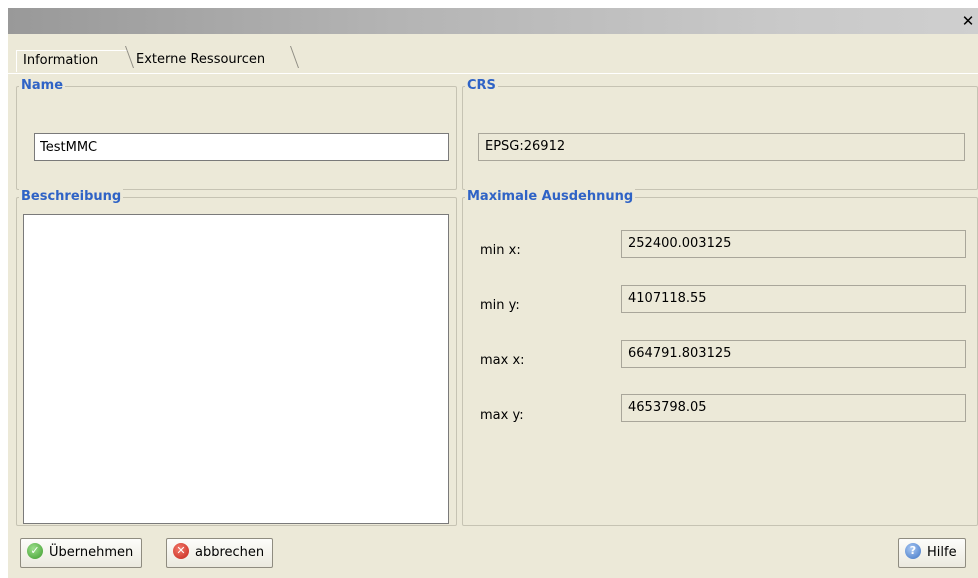 The image size is (978, 578). What do you see at coordinates (793, 408) in the screenshot?
I see `max-y-field: 4653798.05` at bounding box center [793, 408].